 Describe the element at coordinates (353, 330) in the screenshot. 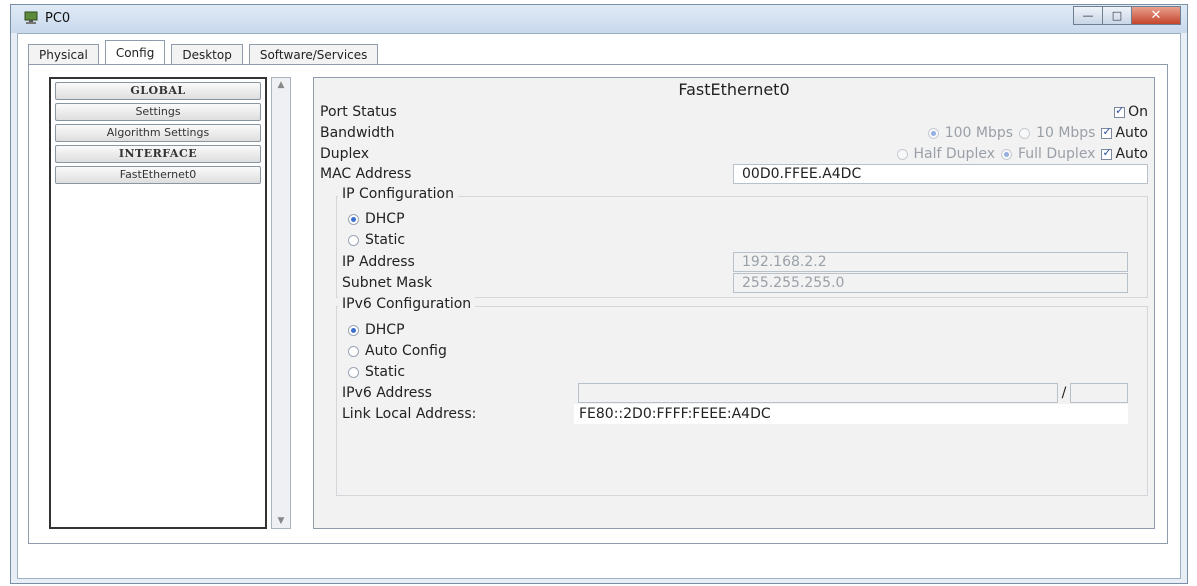

I see `ipv6-dhcp-radio` at that location.